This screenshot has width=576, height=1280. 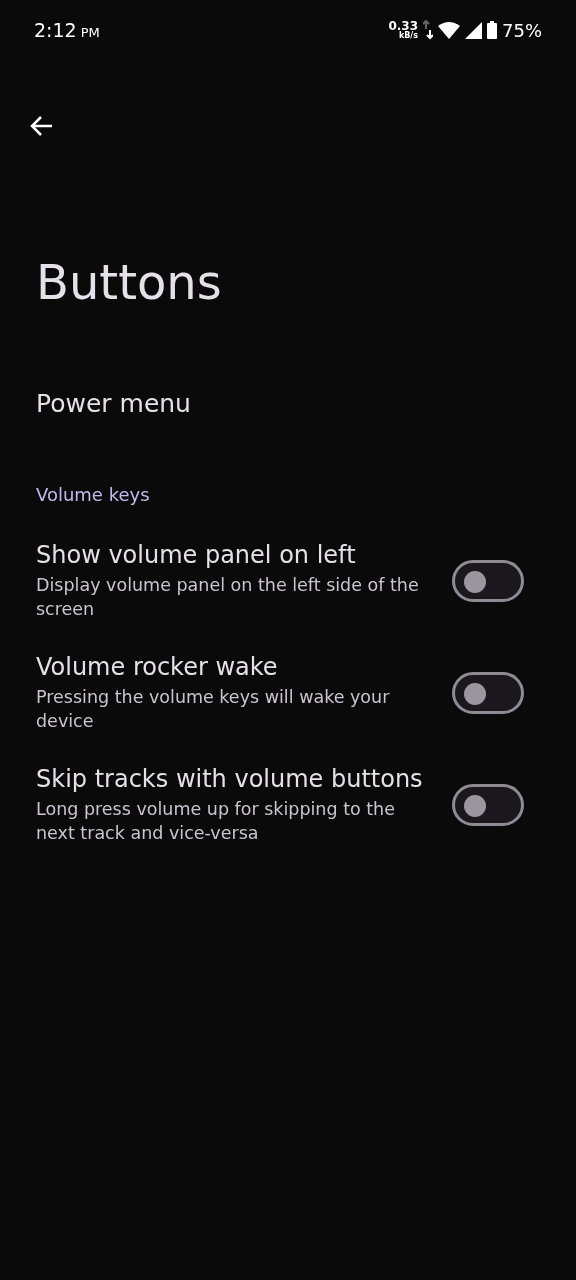 What do you see at coordinates (230, 778) in the screenshot?
I see `setting-title: Skip tracks with volume buttons` at bounding box center [230, 778].